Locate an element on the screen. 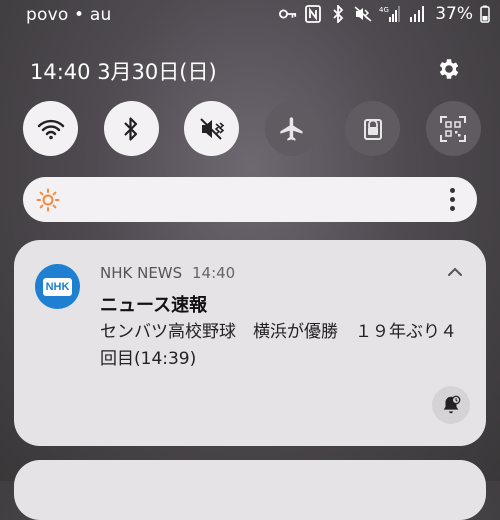 The height and width of the screenshot is (520, 500). mute-vibrate-icon is located at coordinates (211, 128).